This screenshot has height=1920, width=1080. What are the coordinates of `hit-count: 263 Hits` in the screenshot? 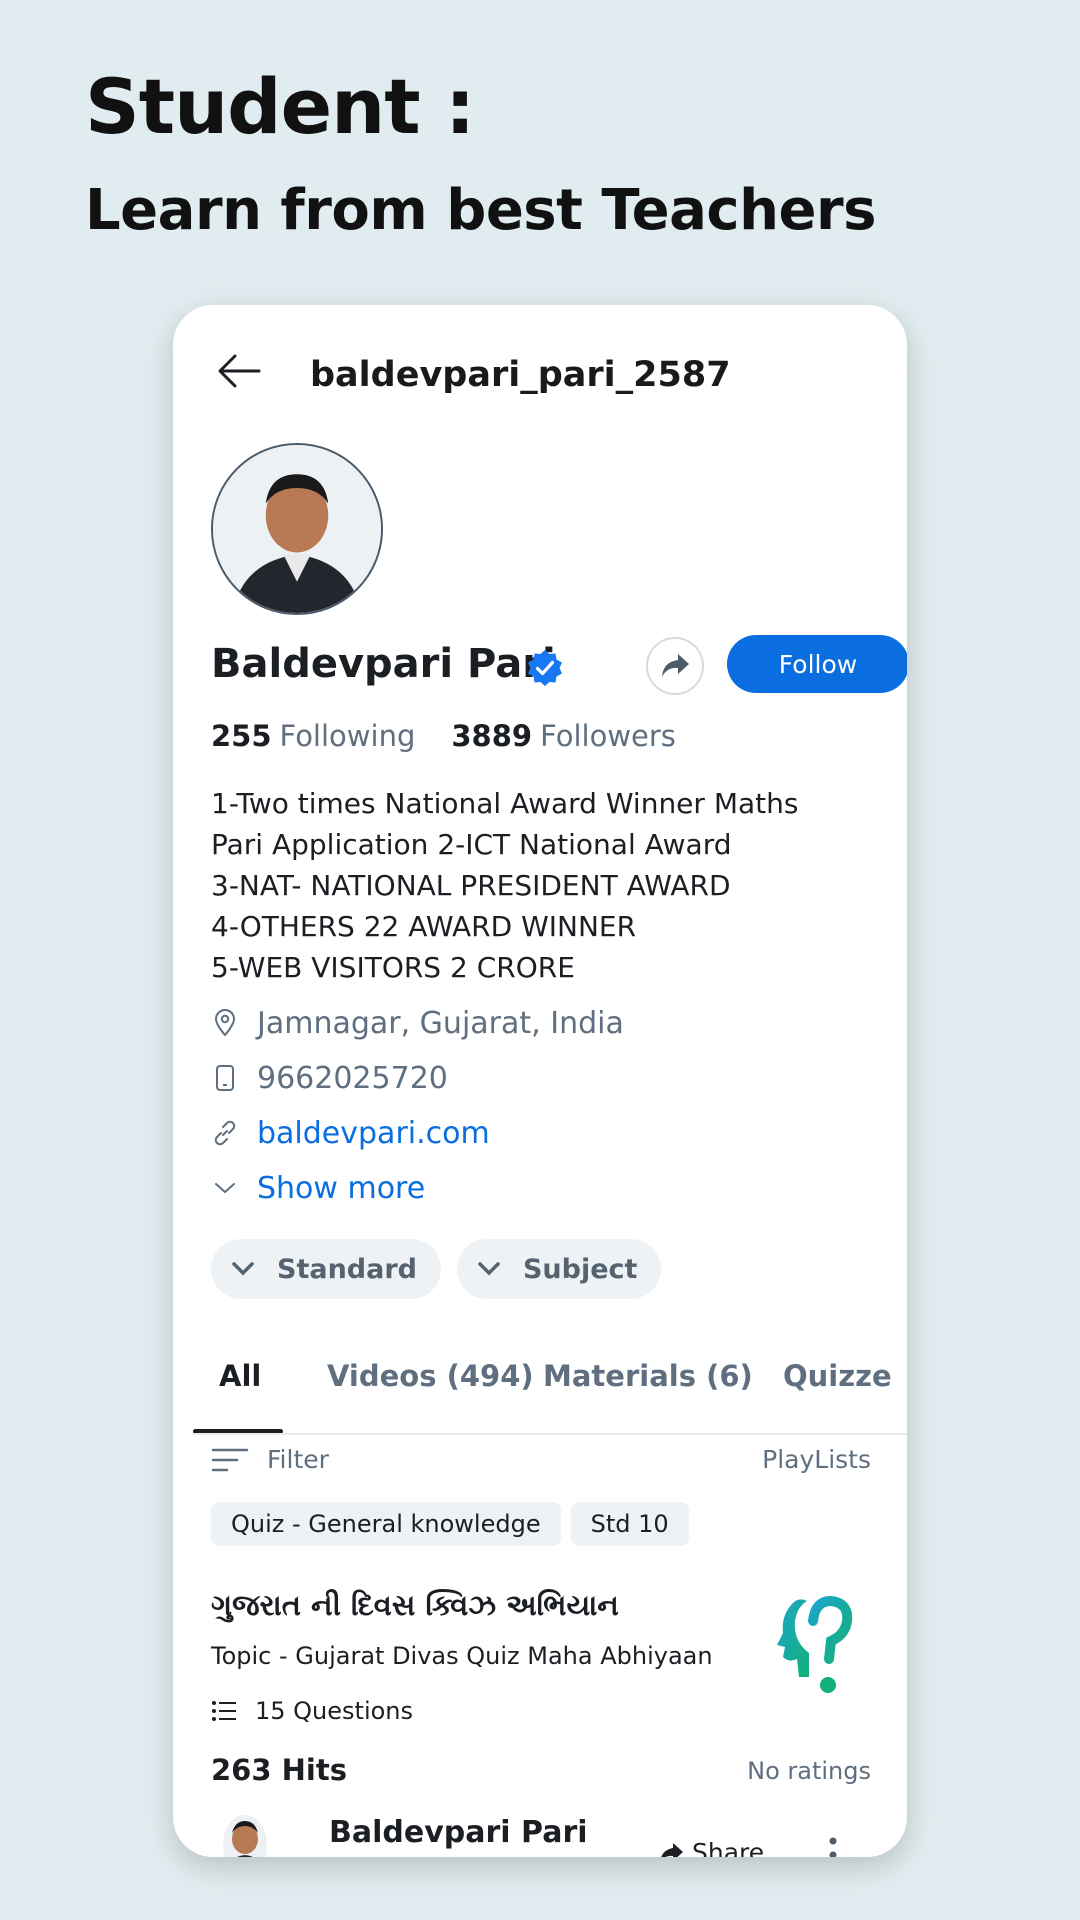 It's located at (279, 1770).